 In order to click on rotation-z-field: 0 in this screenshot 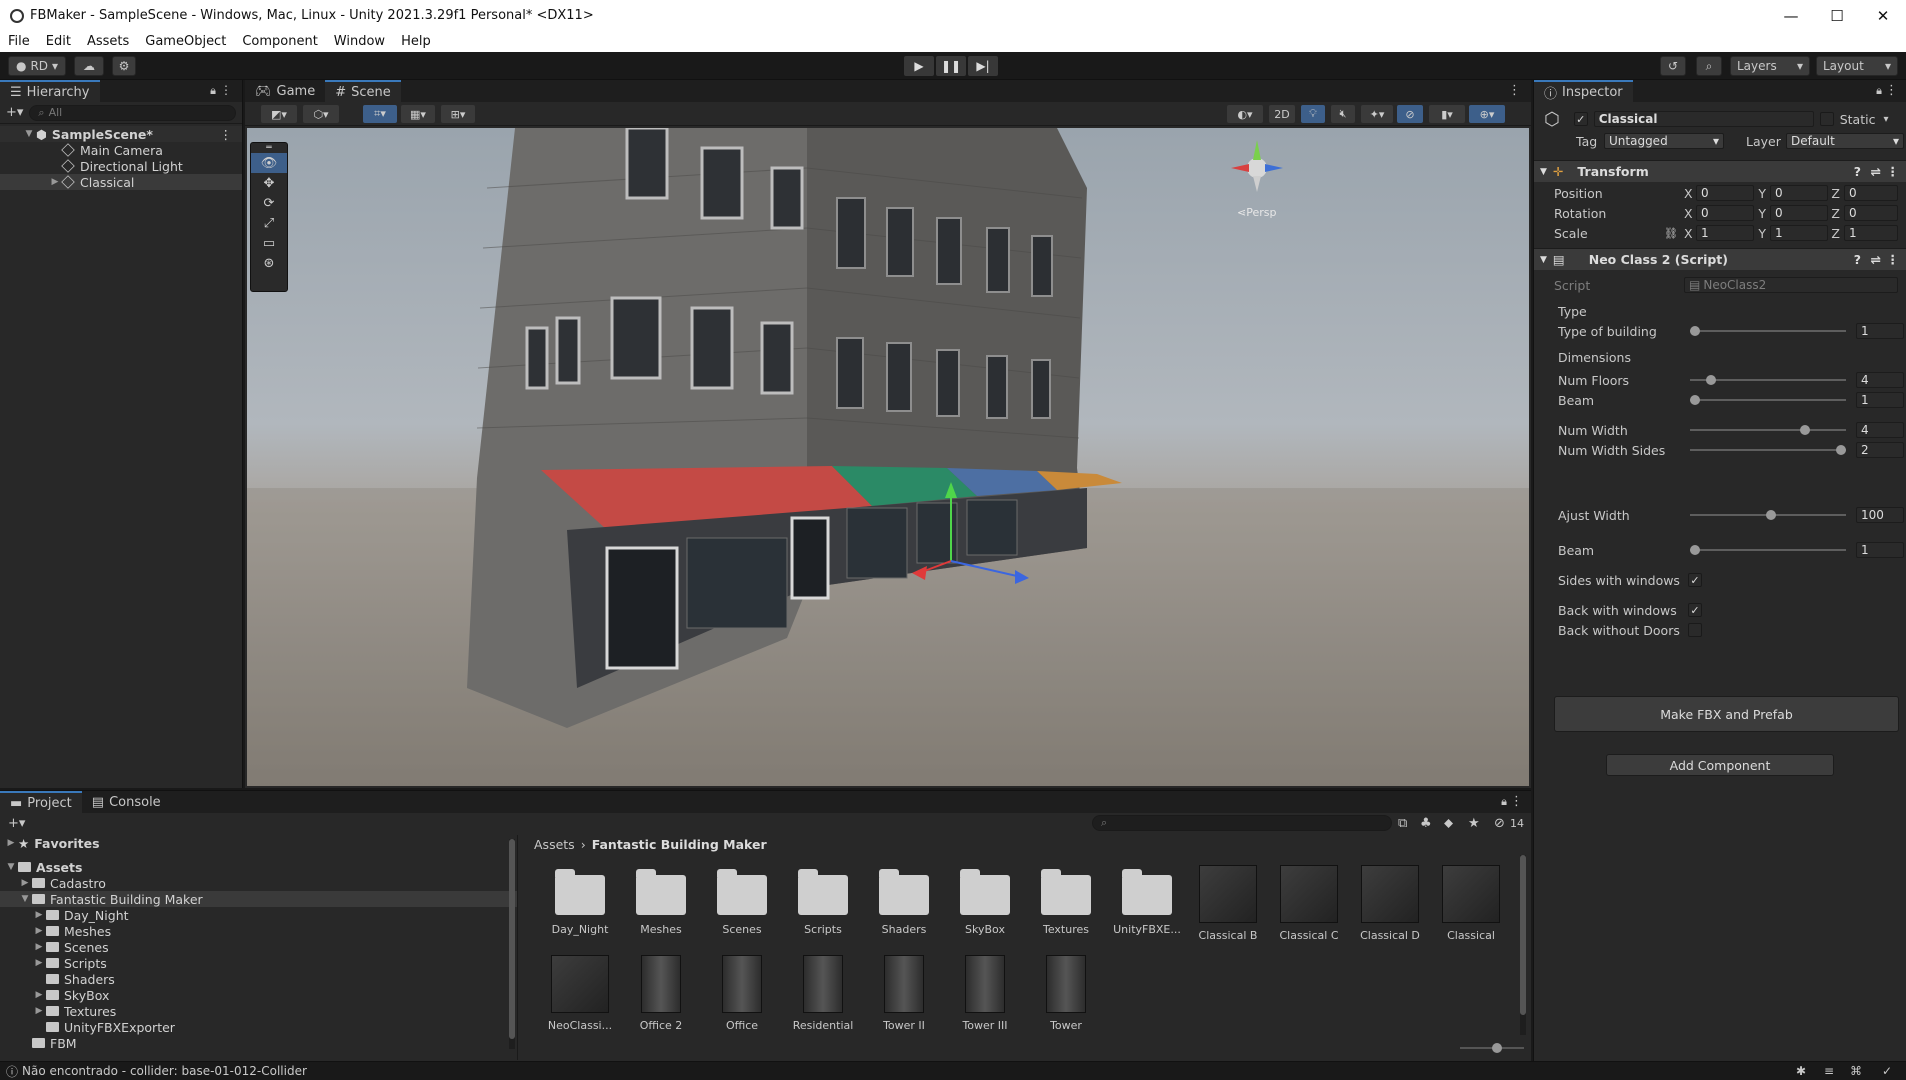, I will do `click(1871, 213)`.